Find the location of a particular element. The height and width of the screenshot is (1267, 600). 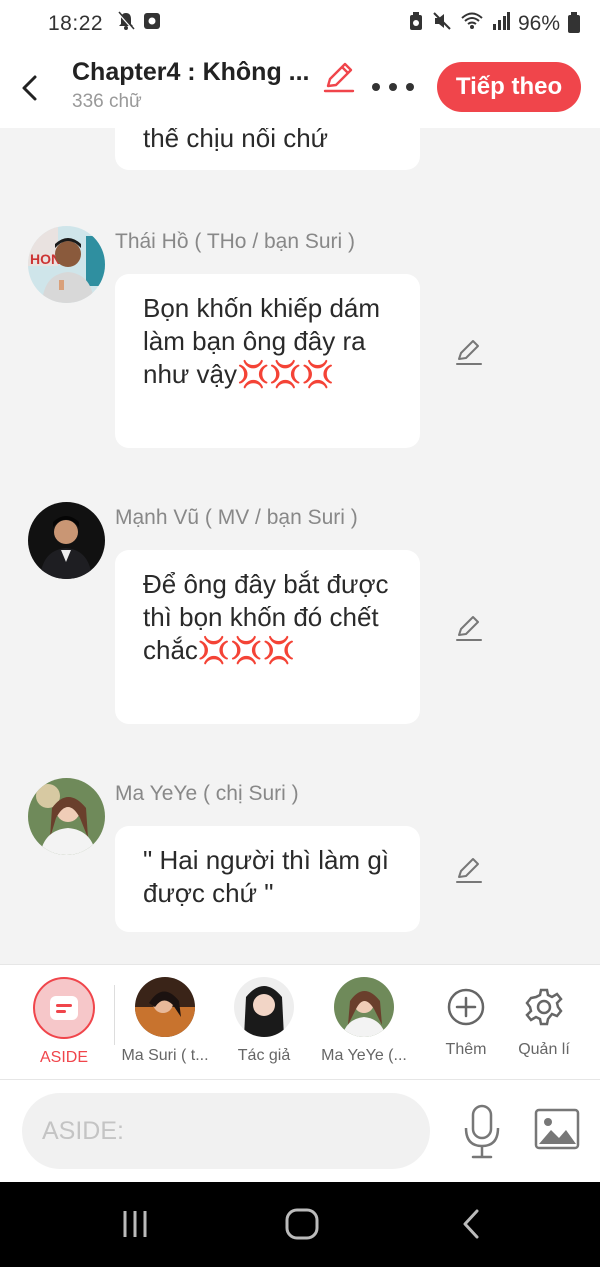

character-name: Mạnh Vũ ( MV / bạn Suri ) is located at coordinates (236, 517).